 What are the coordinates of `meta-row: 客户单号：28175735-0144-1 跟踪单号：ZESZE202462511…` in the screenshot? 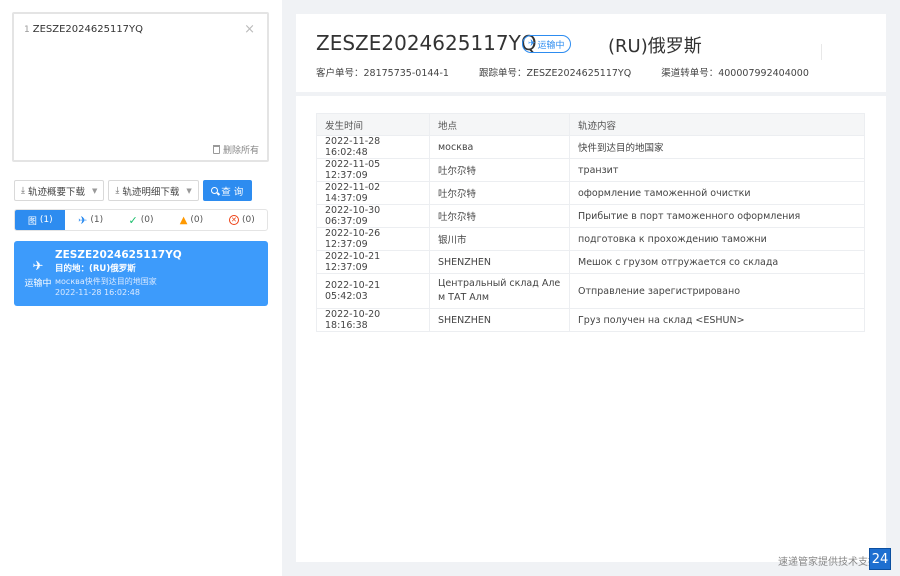 It's located at (562, 72).